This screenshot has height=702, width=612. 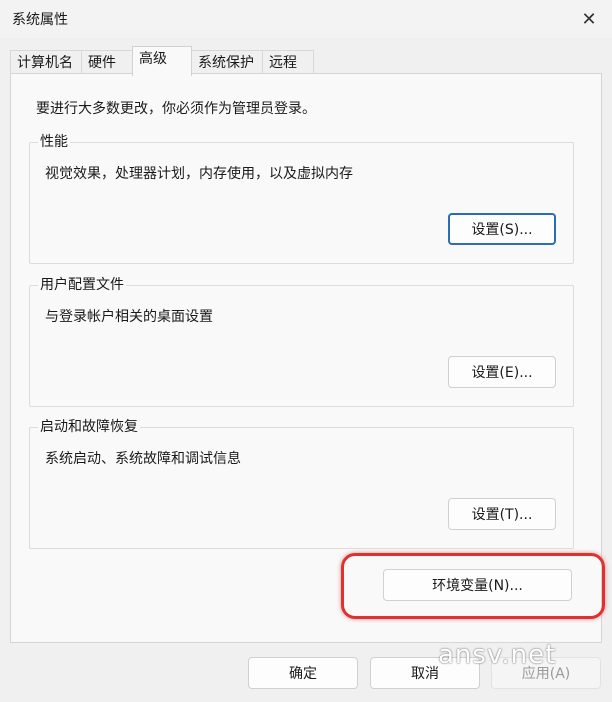 What do you see at coordinates (40, 20) in the screenshot?
I see `window-title: 系统属性` at bounding box center [40, 20].